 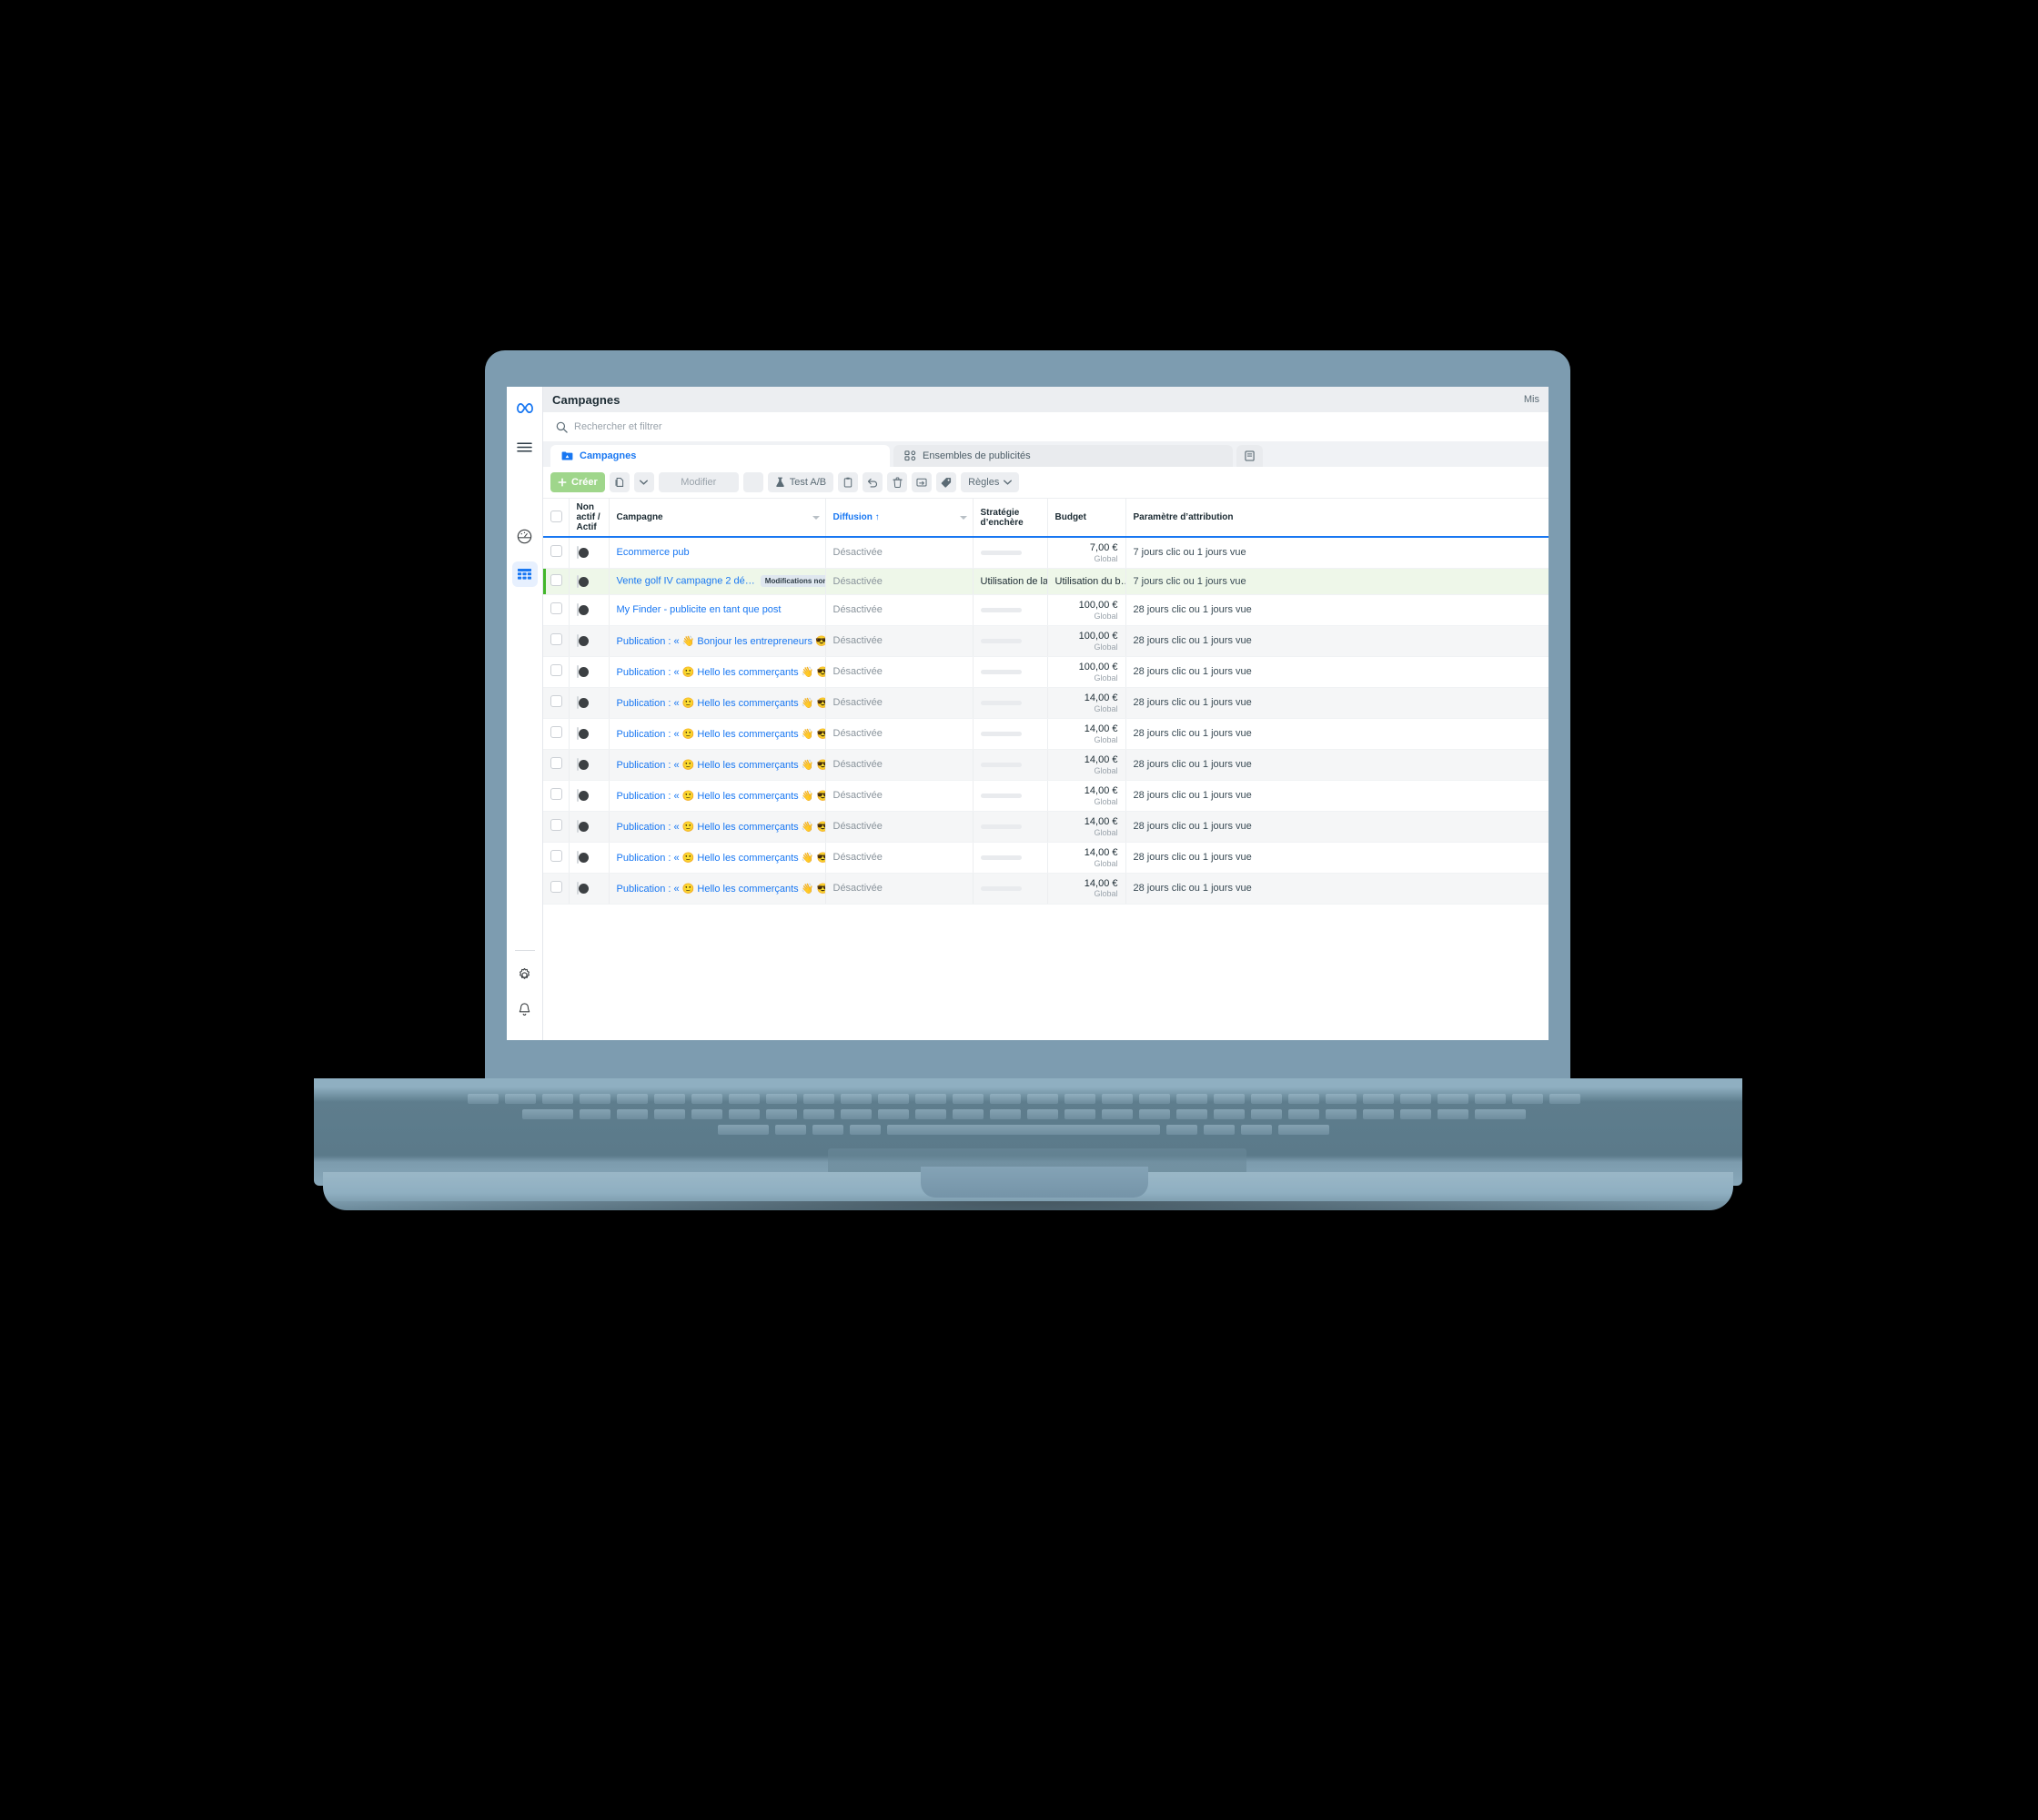 I want to click on col-header-strategie: Stratégie d’enchère, so click(x=1010, y=518).